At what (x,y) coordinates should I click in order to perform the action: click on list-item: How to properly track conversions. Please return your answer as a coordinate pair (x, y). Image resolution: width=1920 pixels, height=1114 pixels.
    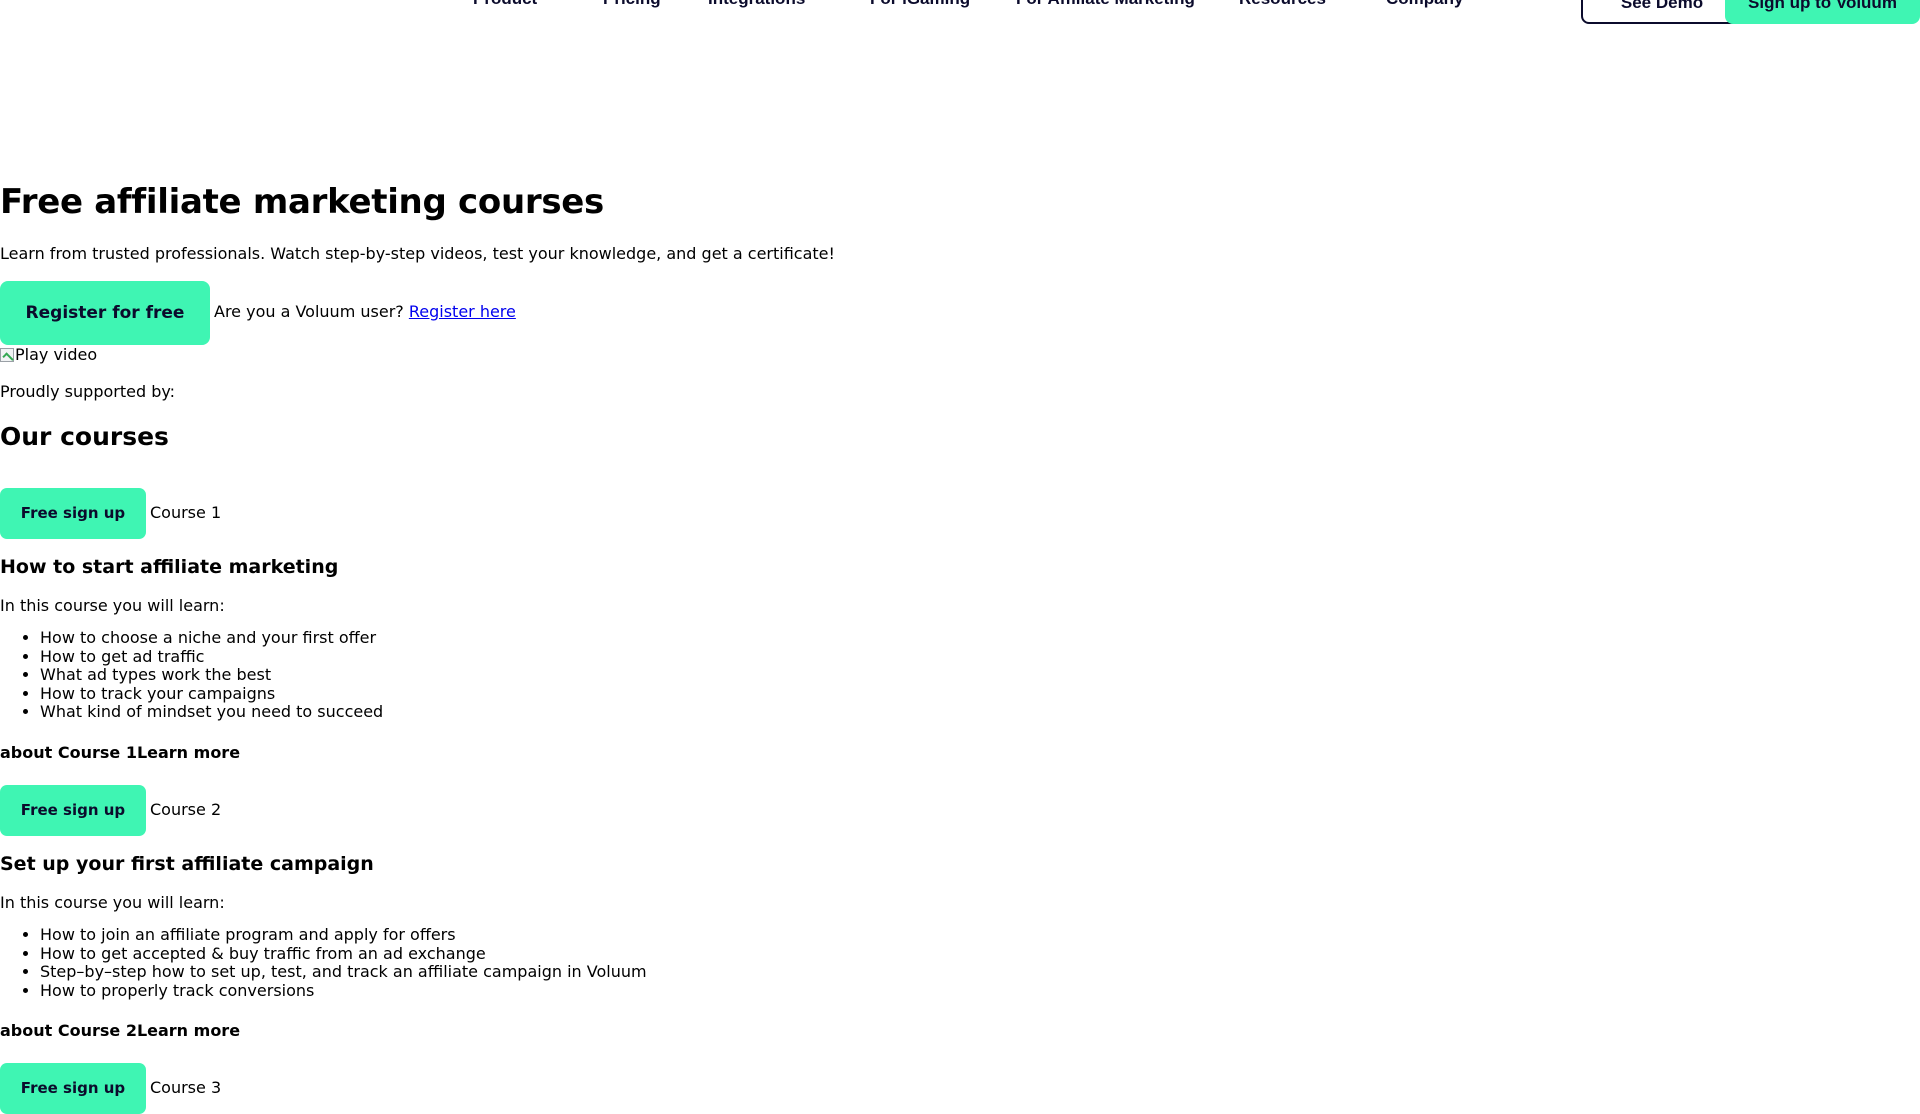
    Looking at the image, I should click on (343, 991).